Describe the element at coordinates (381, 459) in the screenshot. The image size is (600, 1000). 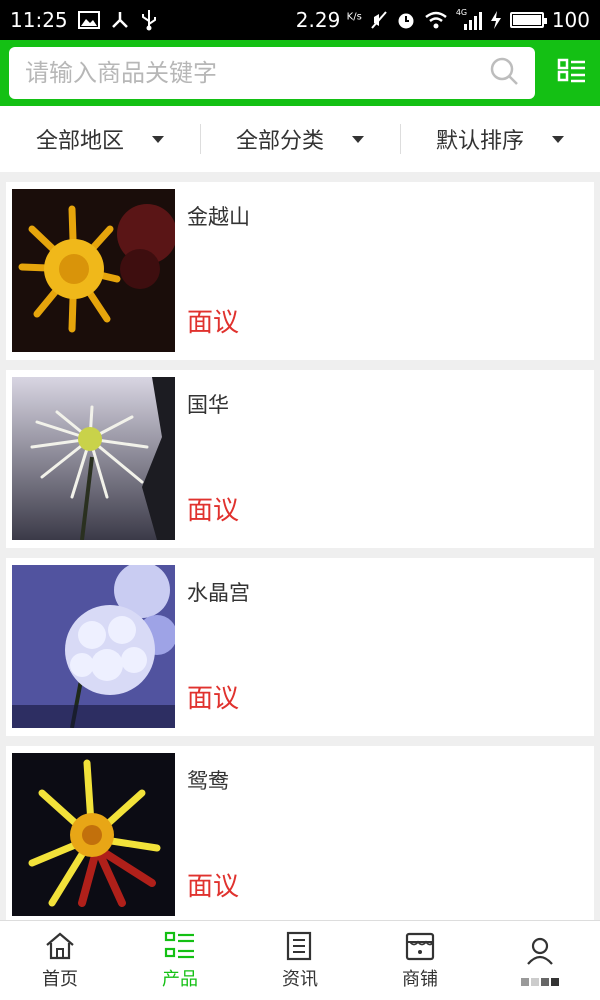
I see `product-info: 国华 面议` at that location.